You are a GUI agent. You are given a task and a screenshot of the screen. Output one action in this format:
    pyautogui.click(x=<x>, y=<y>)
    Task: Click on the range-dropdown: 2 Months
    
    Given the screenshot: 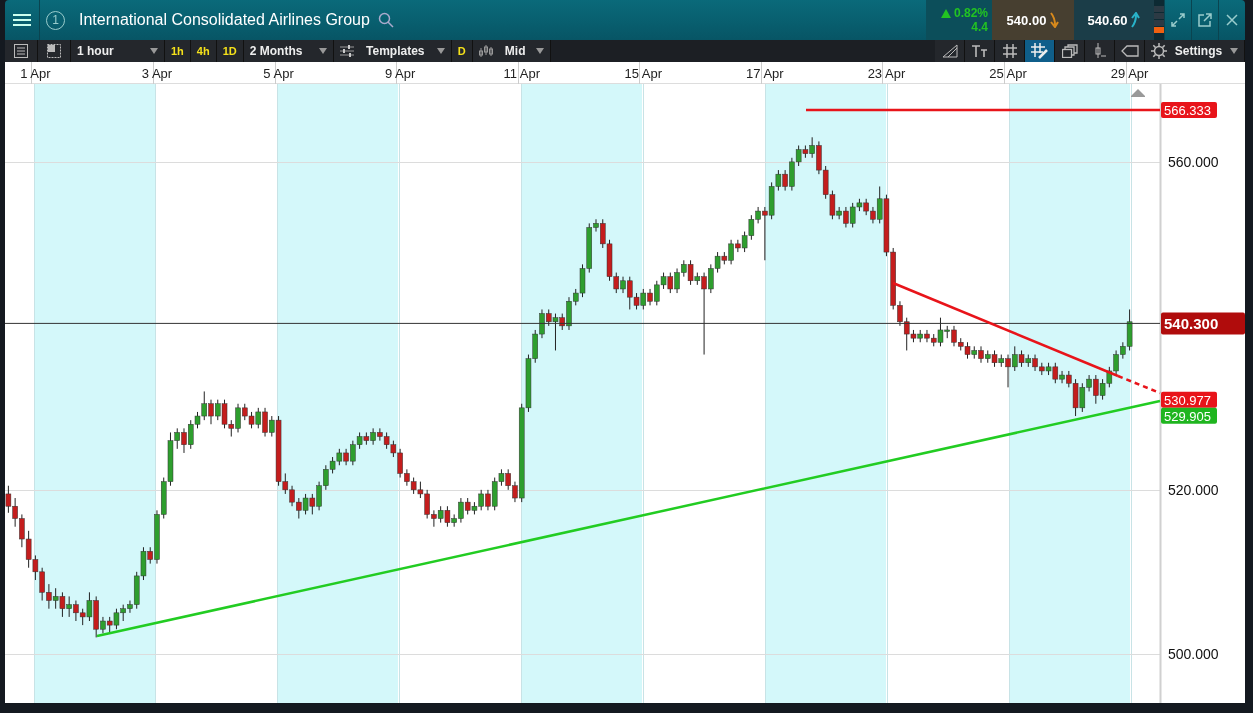 What is the action you would take?
    pyautogui.click(x=288, y=51)
    